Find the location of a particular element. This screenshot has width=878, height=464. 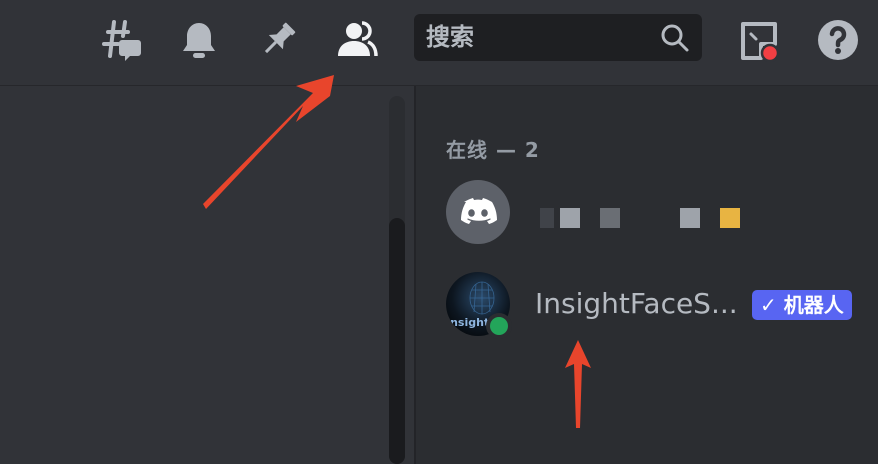

search-input: 搜索 is located at coordinates (558, 37).